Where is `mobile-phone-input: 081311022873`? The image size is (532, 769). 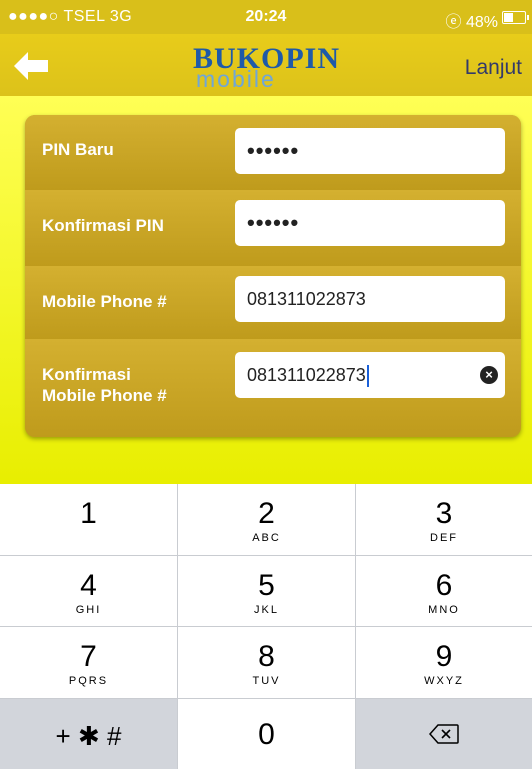
mobile-phone-input: 081311022873 is located at coordinates (370, 299).